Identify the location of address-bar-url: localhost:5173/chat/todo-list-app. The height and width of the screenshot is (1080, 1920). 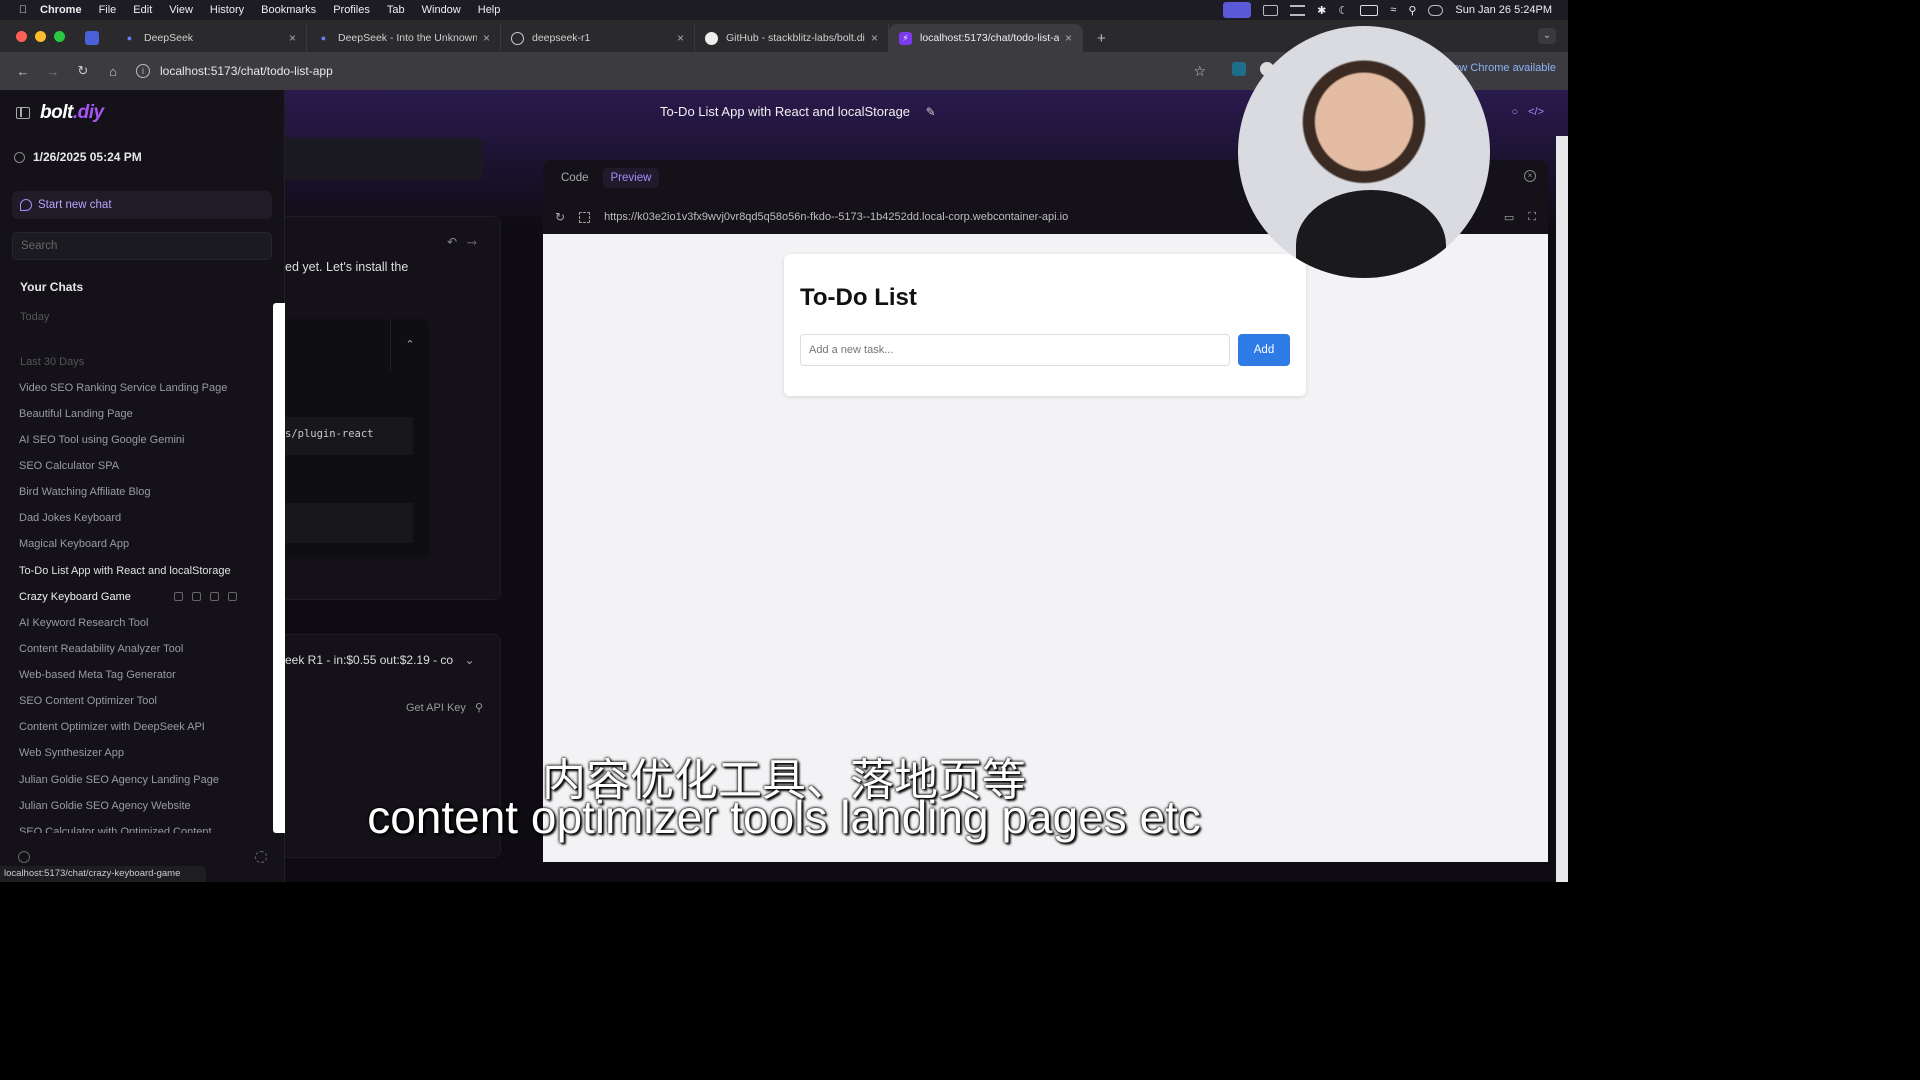
(246, 71).